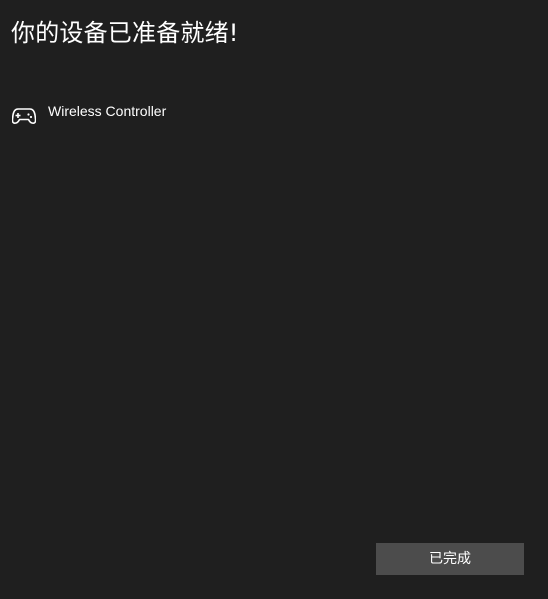  What do you see at coordinates (24, 116) in the screenshot?
I see `gamepad-icon` at bounding box center [24, 116].